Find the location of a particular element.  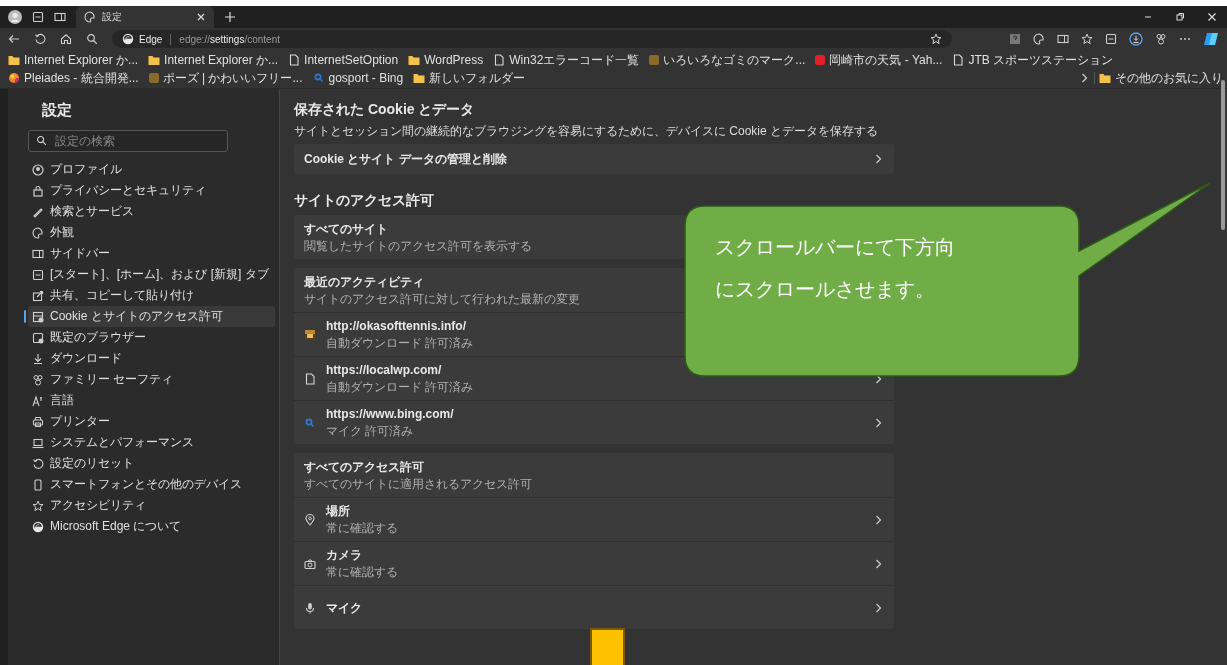

card-subtitle: サイトのアクセス許可に対して行われた最新の変更 is located at coordinates (442, 298).